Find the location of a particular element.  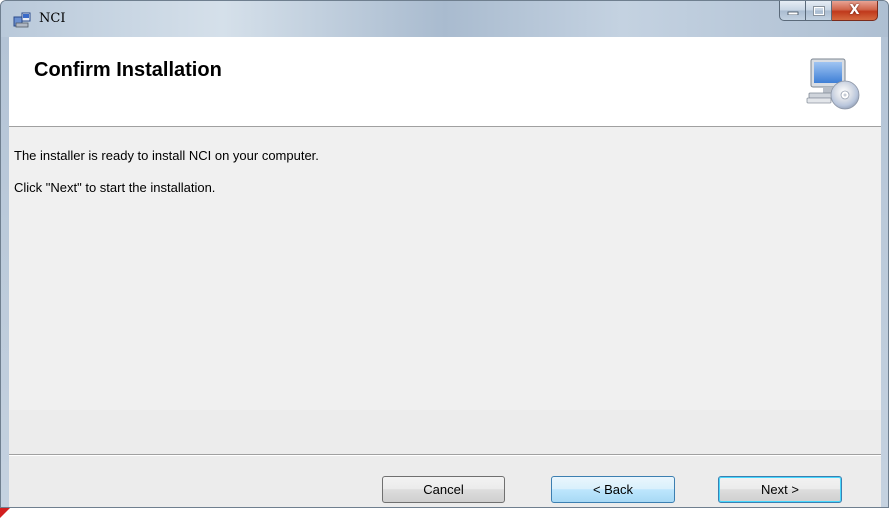

minimize-icon is located at coordinates (792, 13).